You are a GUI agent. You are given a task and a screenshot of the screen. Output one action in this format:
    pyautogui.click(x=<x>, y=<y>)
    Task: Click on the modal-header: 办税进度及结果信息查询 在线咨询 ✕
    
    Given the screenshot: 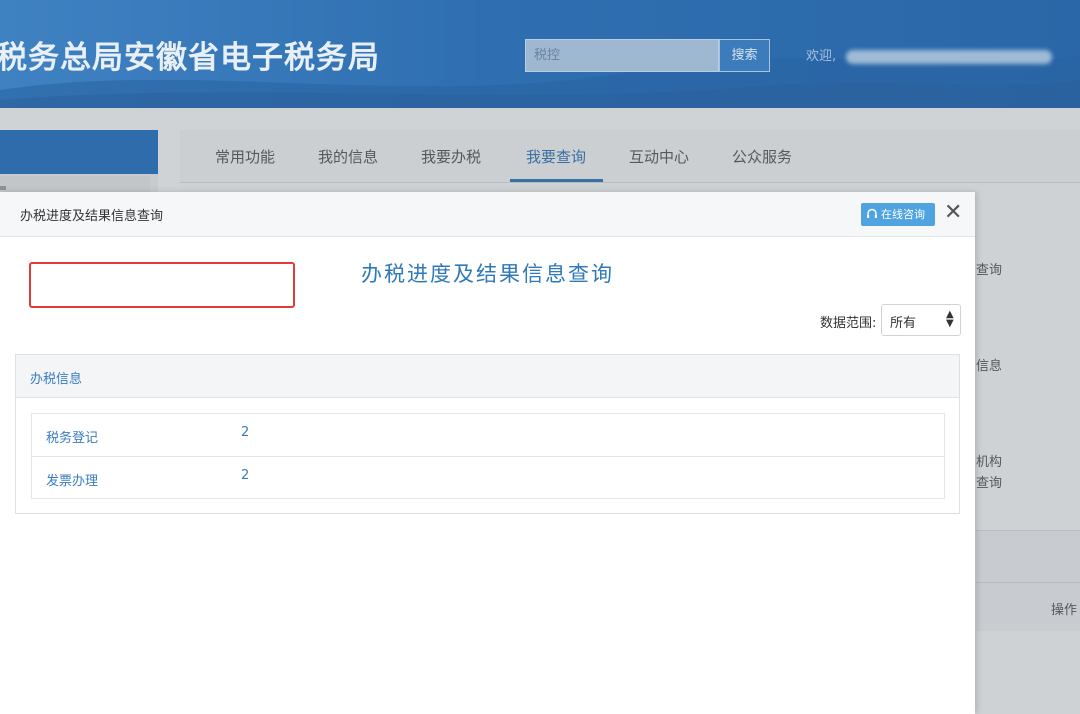 What is the action you would take?
    pyautogui.click(x=487, y=214)
    